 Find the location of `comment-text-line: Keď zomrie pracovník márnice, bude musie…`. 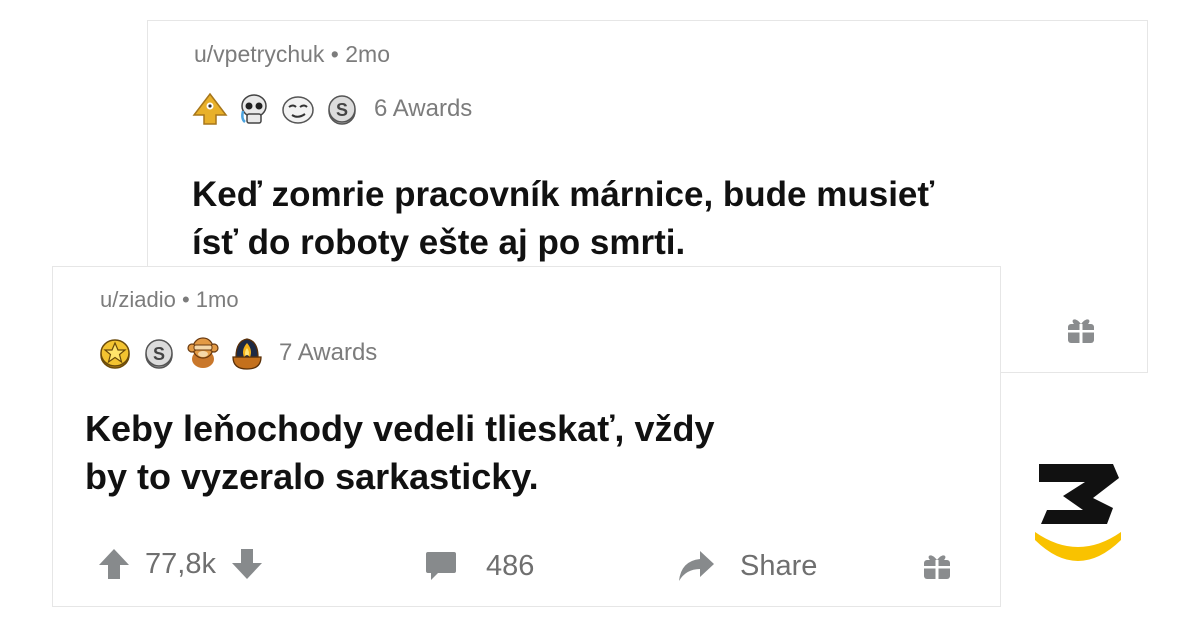

comment-text-line: Keď zomrie pracovník márnice, bude musie… is located at coordinates (563, 194).